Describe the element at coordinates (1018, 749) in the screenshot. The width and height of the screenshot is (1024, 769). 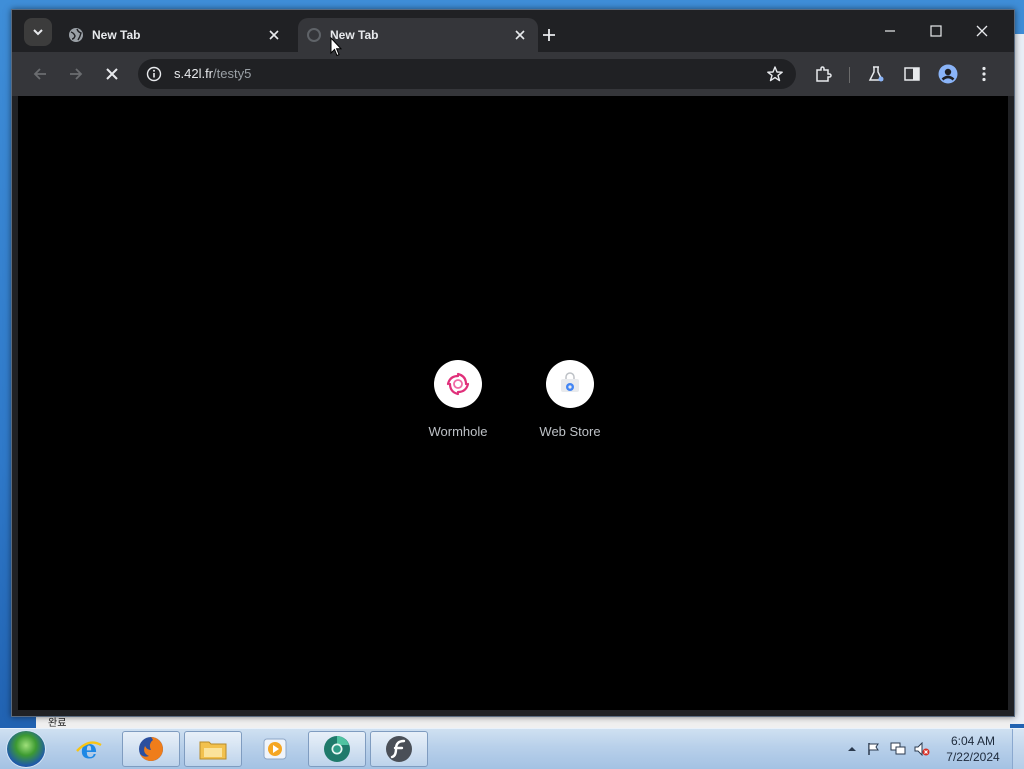
I see `show-desktop-button` at that location.